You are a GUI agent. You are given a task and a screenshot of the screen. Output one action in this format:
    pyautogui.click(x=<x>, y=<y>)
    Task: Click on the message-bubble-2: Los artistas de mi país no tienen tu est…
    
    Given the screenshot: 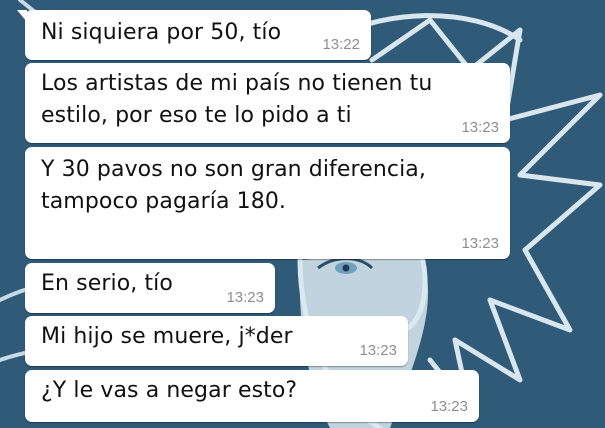 What is the action you would take?
    pyautogui.click(x=267, y=103)
    